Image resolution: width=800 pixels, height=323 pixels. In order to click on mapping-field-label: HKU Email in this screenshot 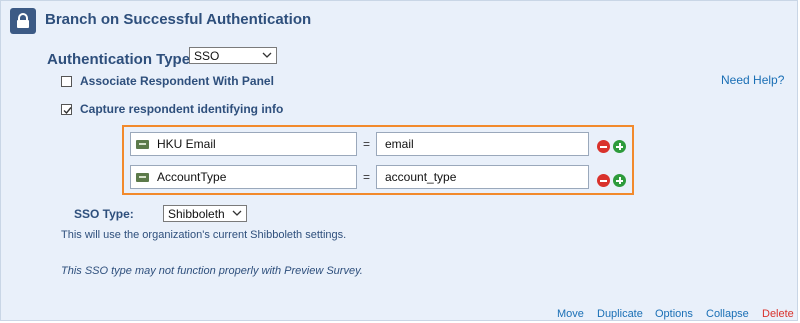, I will do `click(186, 144)`.